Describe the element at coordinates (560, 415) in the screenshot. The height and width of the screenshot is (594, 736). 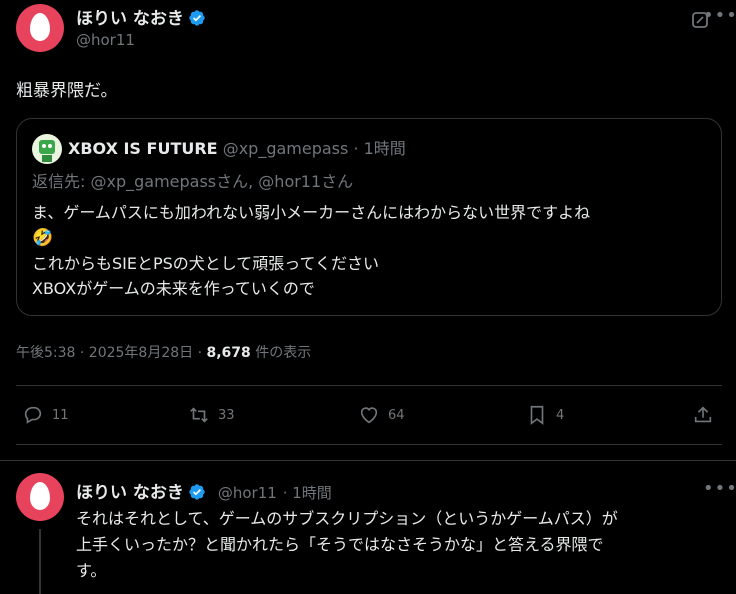
I see `bookmark-count: 4` at that location.